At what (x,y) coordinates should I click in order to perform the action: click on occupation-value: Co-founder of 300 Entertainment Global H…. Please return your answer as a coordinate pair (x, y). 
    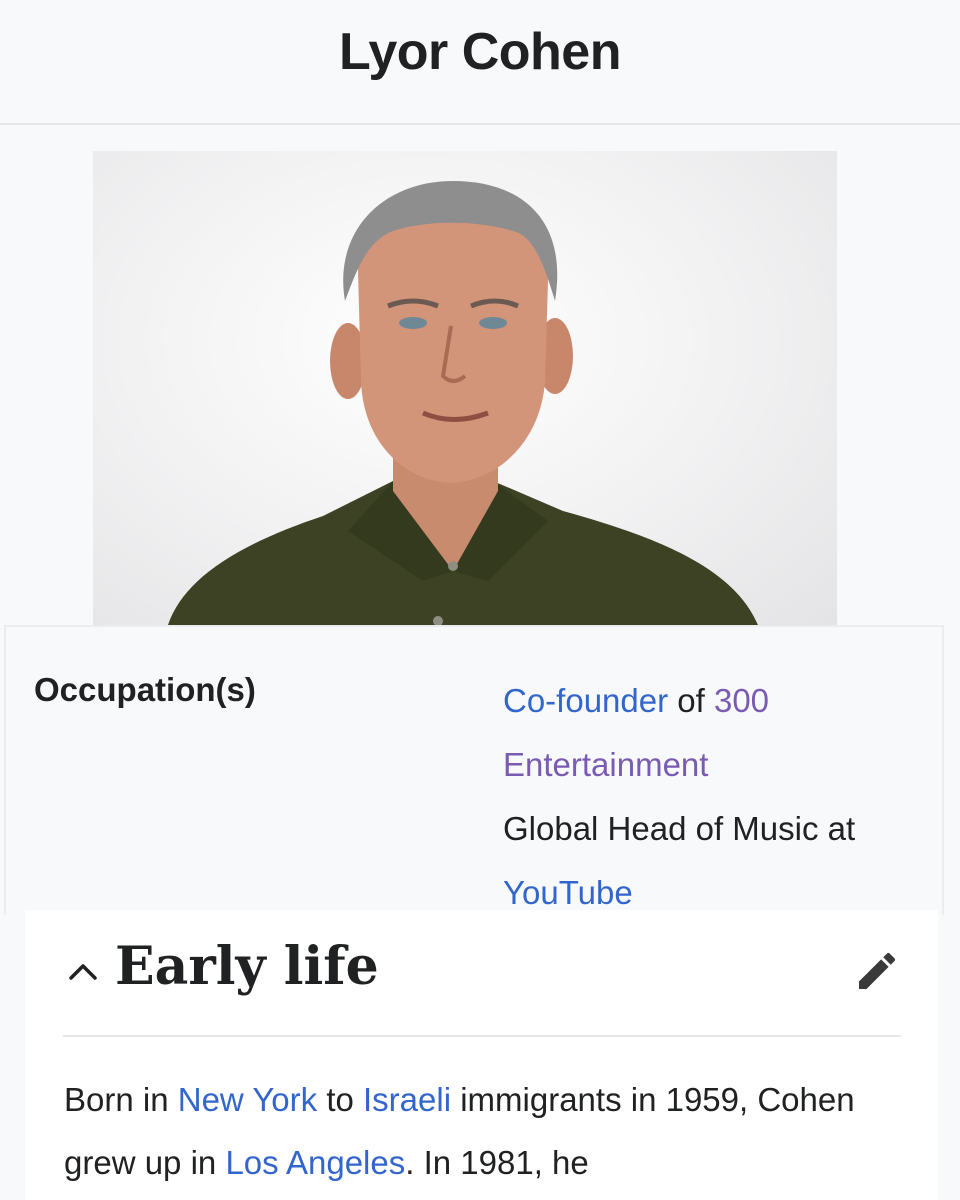
    Looking at the image, I should click on (718, 797).